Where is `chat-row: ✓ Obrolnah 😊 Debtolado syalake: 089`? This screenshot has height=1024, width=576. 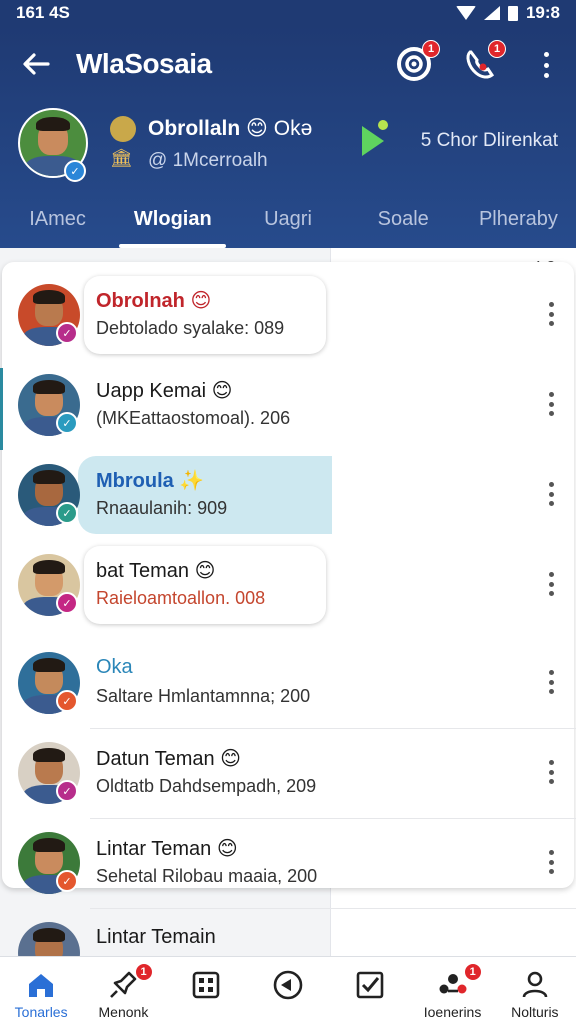 chat-row: ✓ Obrolnah 😊 Debtolado syalake: 089 is located at coordinates (288, 317).